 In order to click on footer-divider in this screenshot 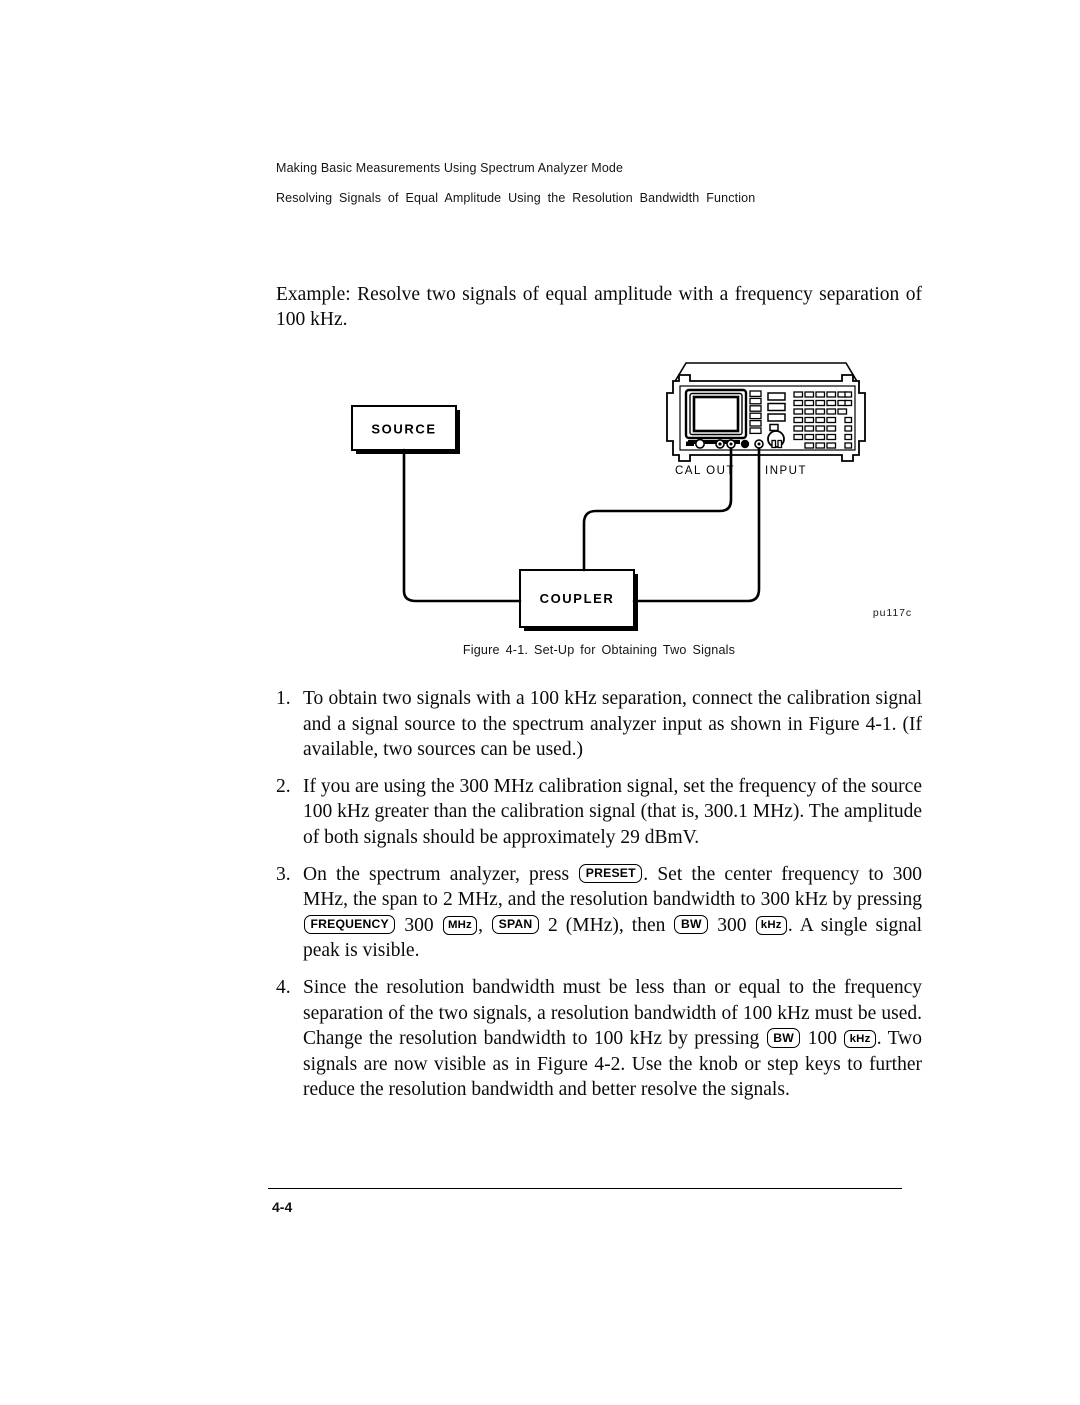, I will do `click(585, 1188)`.